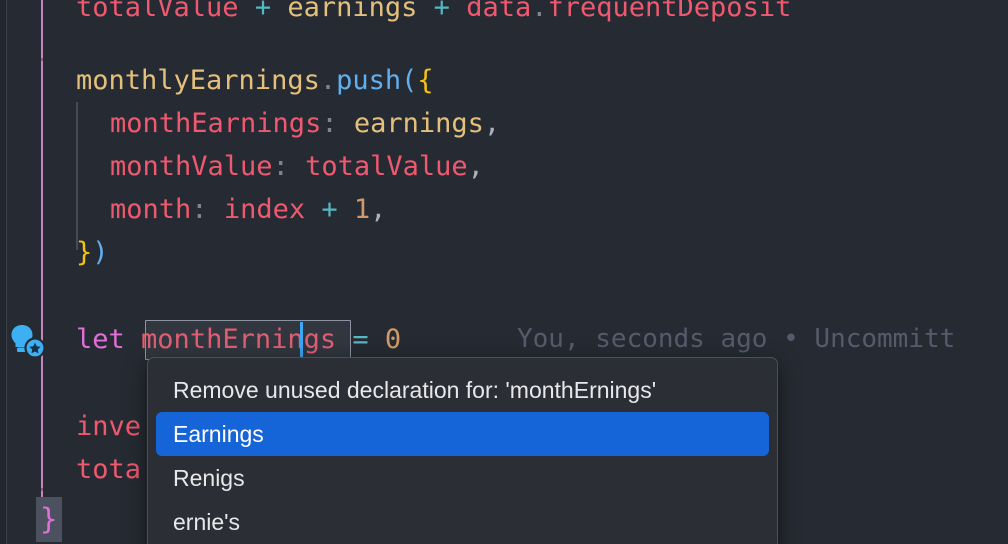 This screenshot has height=544, width=1008. What do you see at coordinates (151, 209) in the screenshot?
I see `code-token: month` at bounding box center [151, 209].